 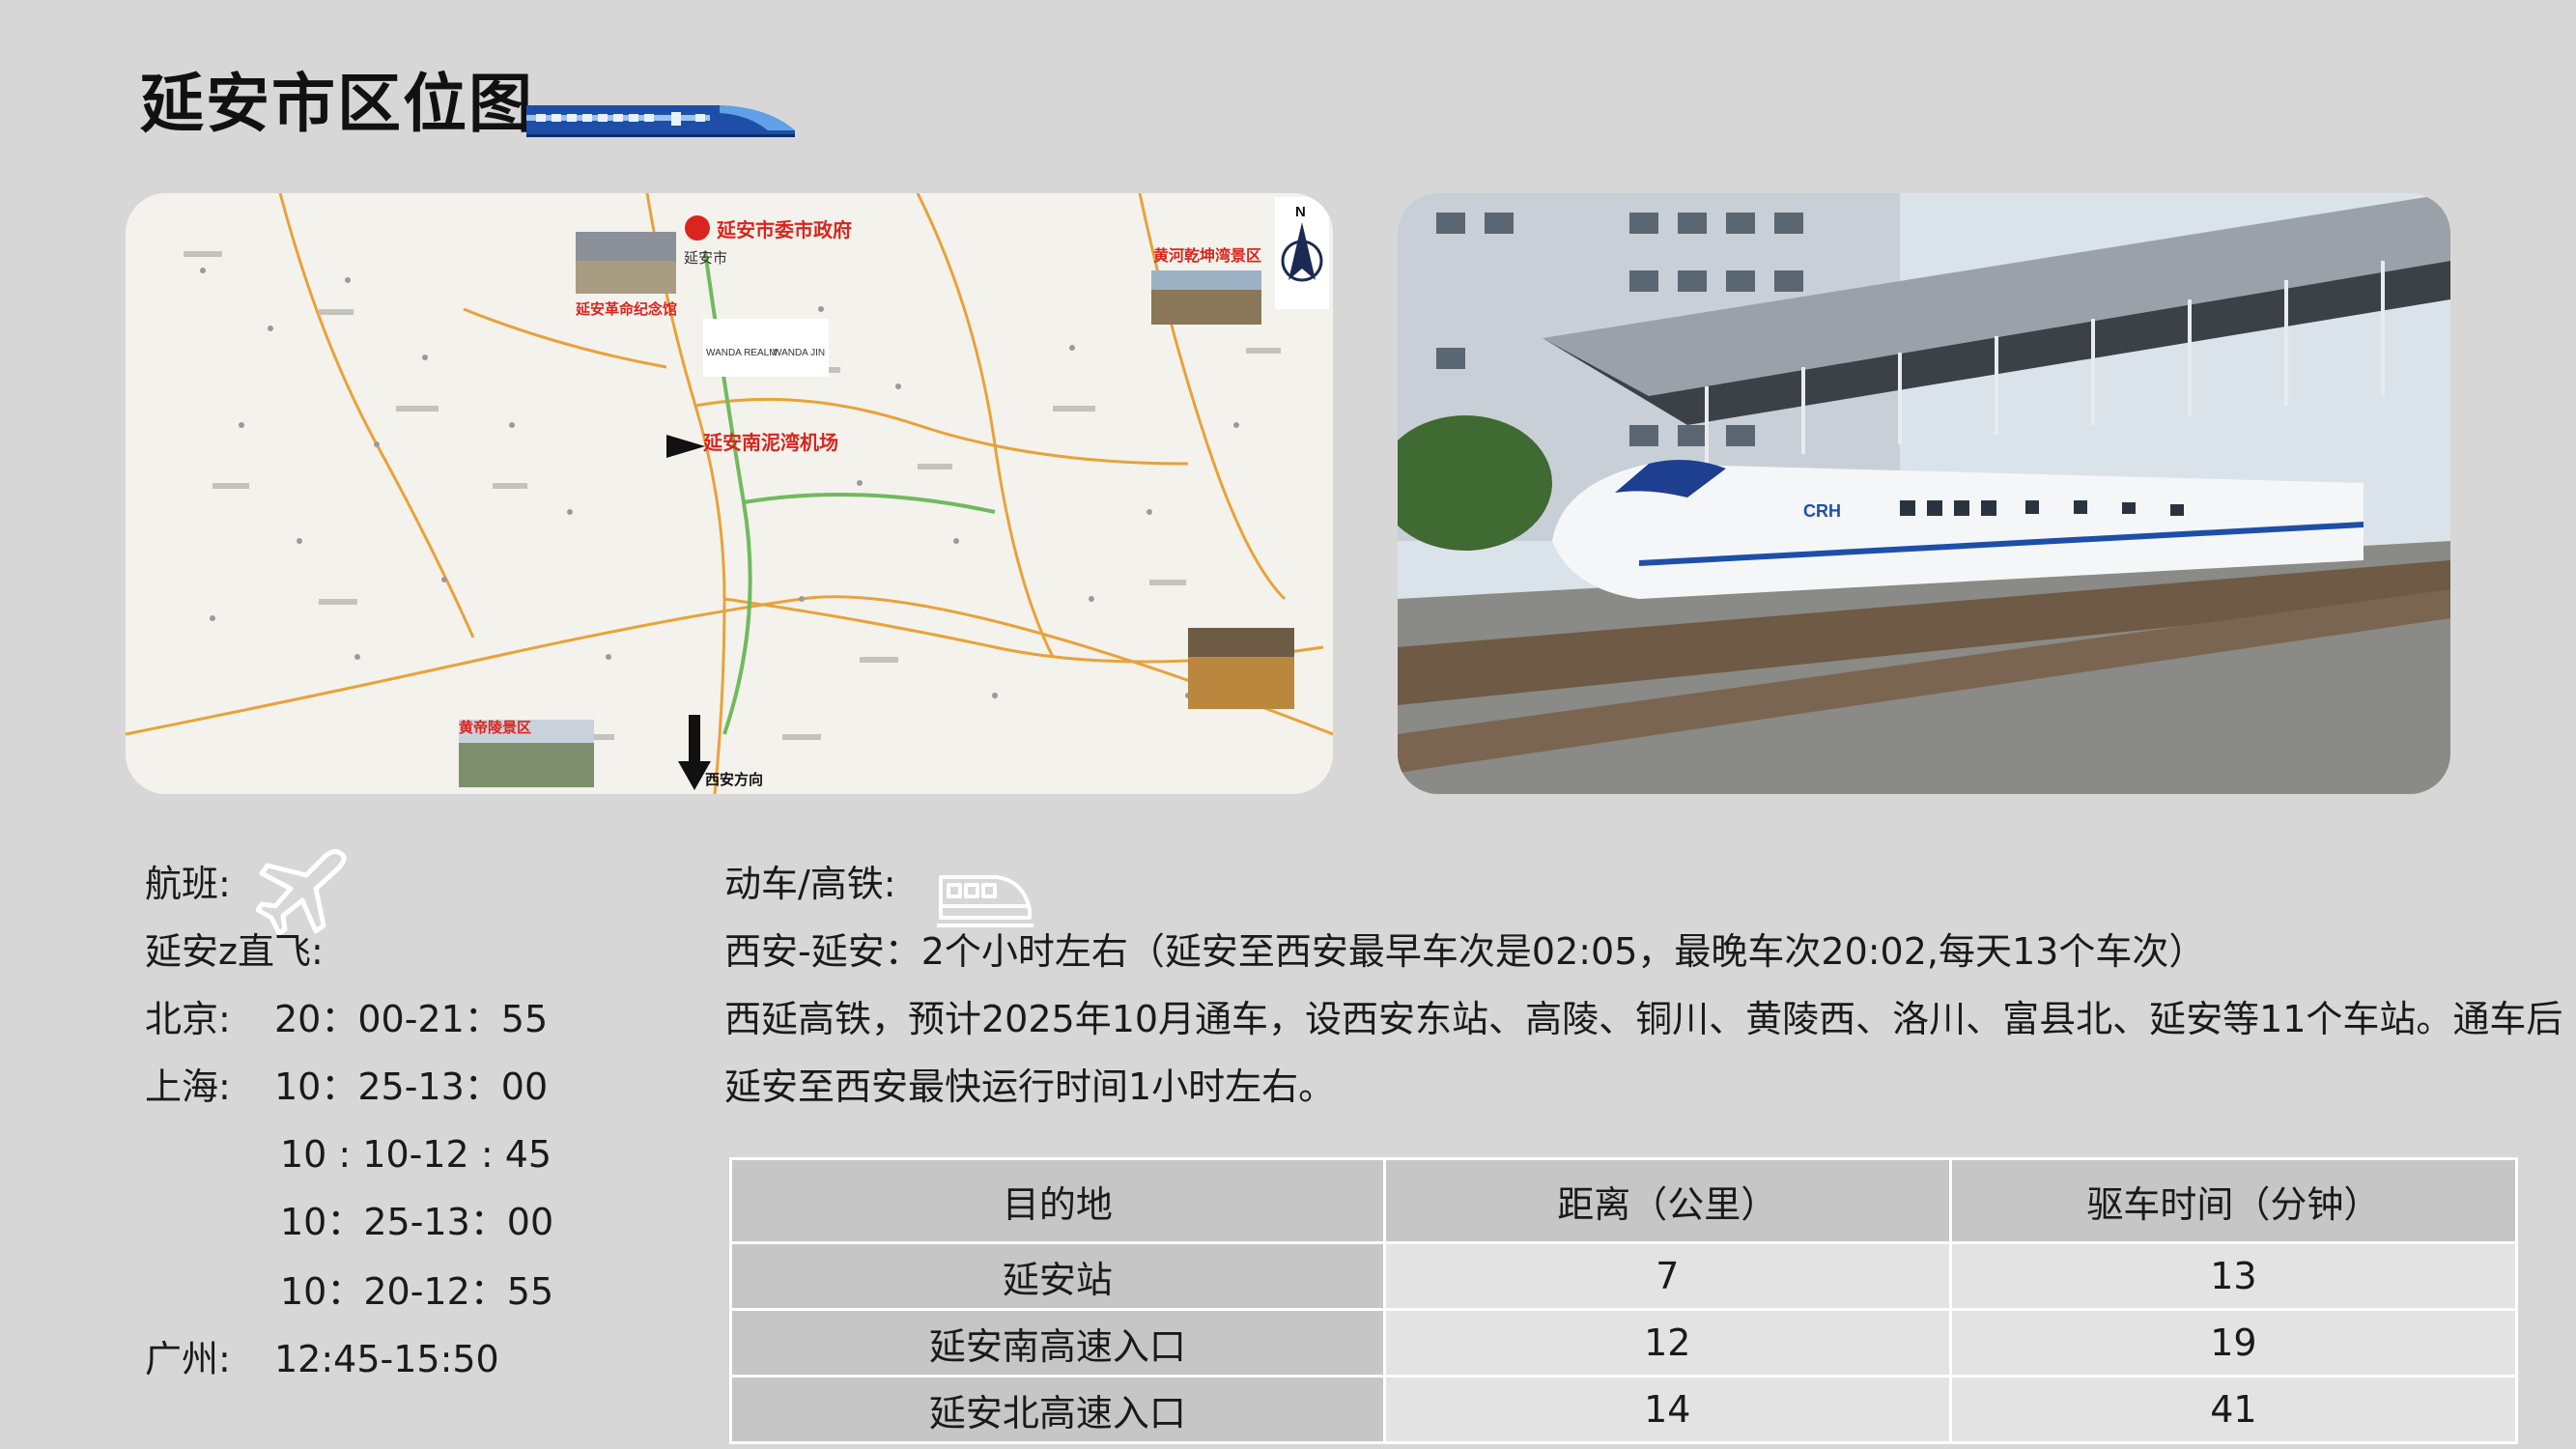 What do you see at coordinates (626, 309) in the screenshot?
I see `map-label-memorial: 延安革命纪念馆` at bounding box center [626, 309].